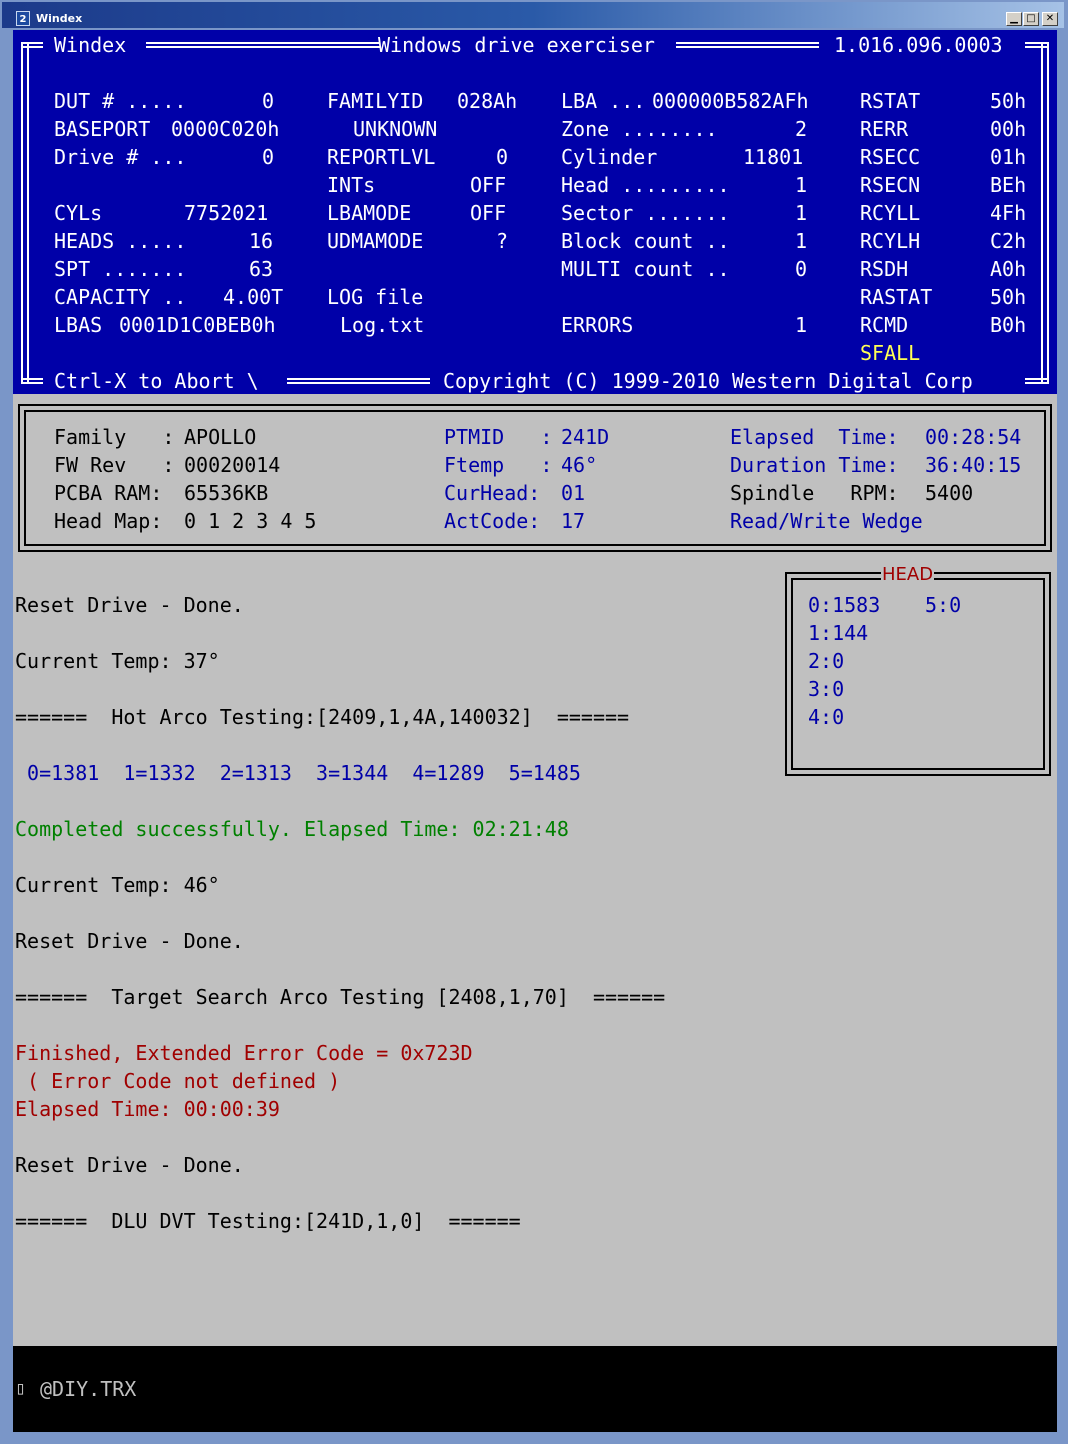  Describe the element at coordinates (502, 157) in the screenshot. I see `reportlvl-value: 0` at that location.